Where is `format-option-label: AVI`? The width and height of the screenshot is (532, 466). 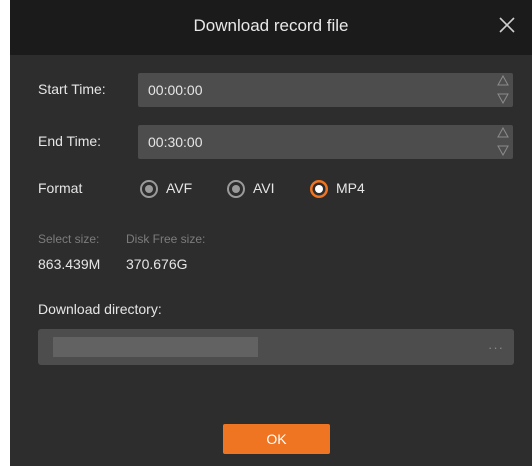 format-option-label: AVI is located at coordinates (264, 188).